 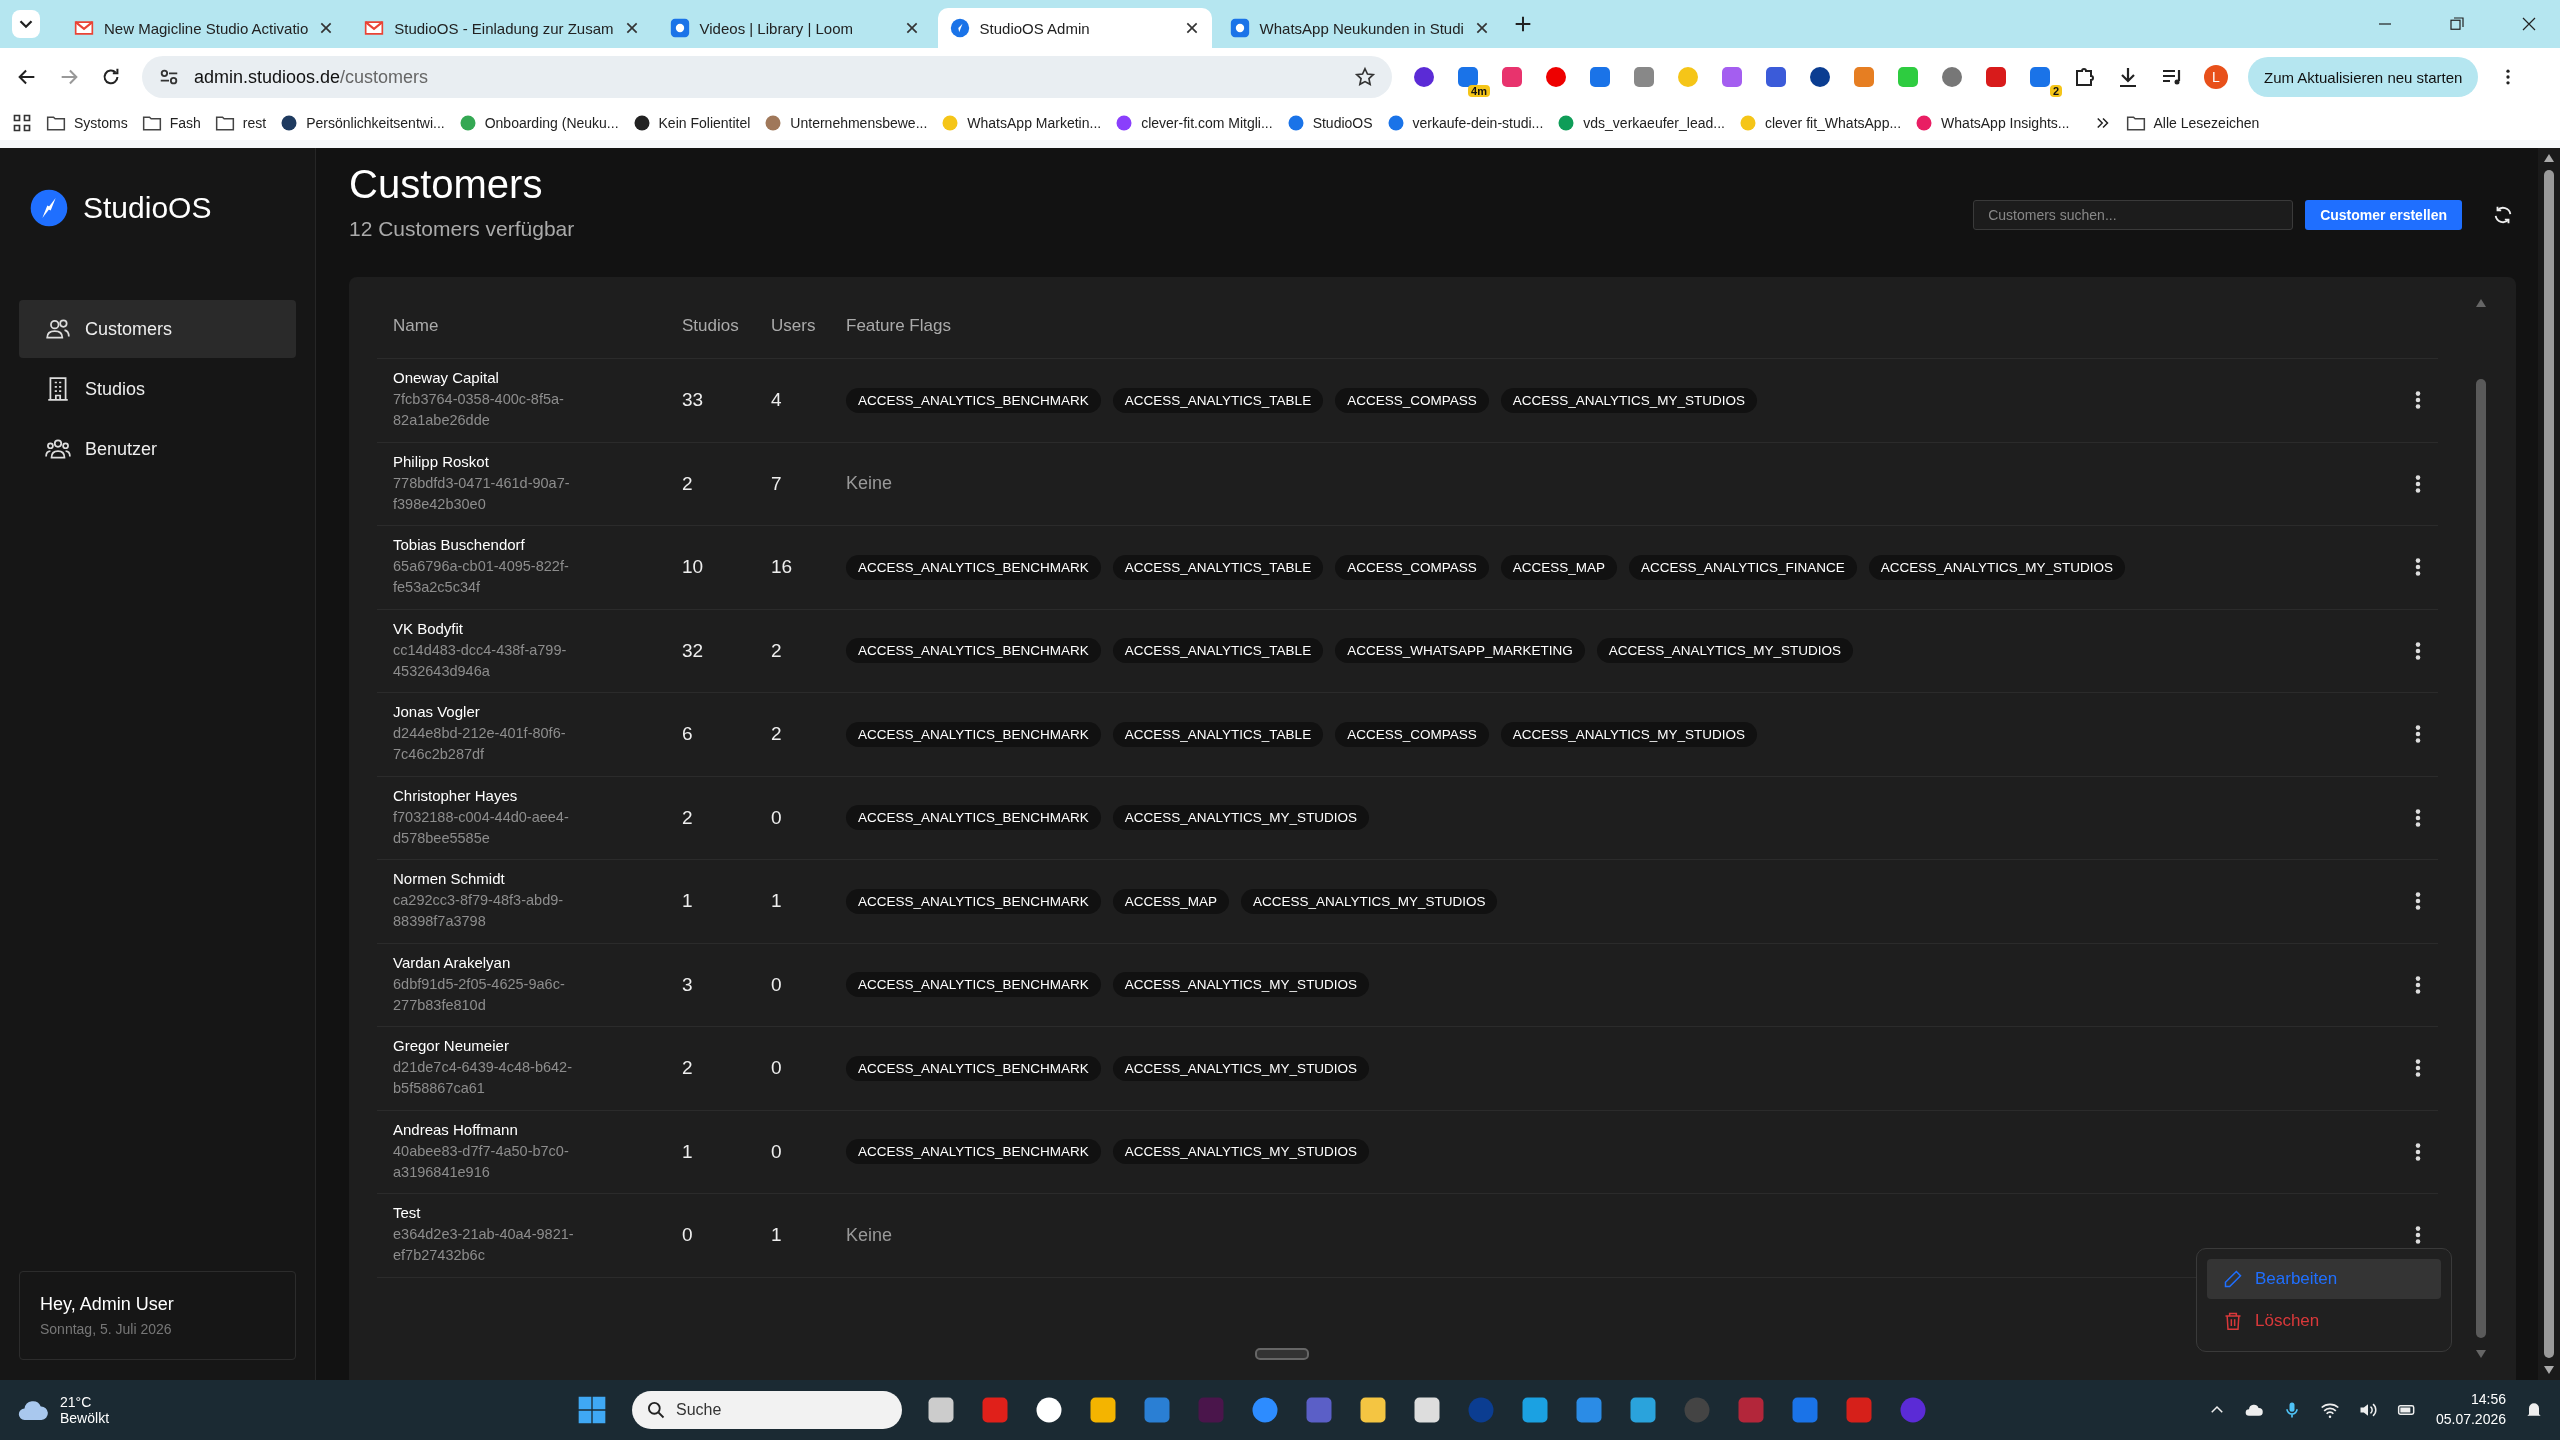 What do you see at coordinates (2529, 24) in the screenshot?
I see `close-icon` at bounding box center [2529, 24].